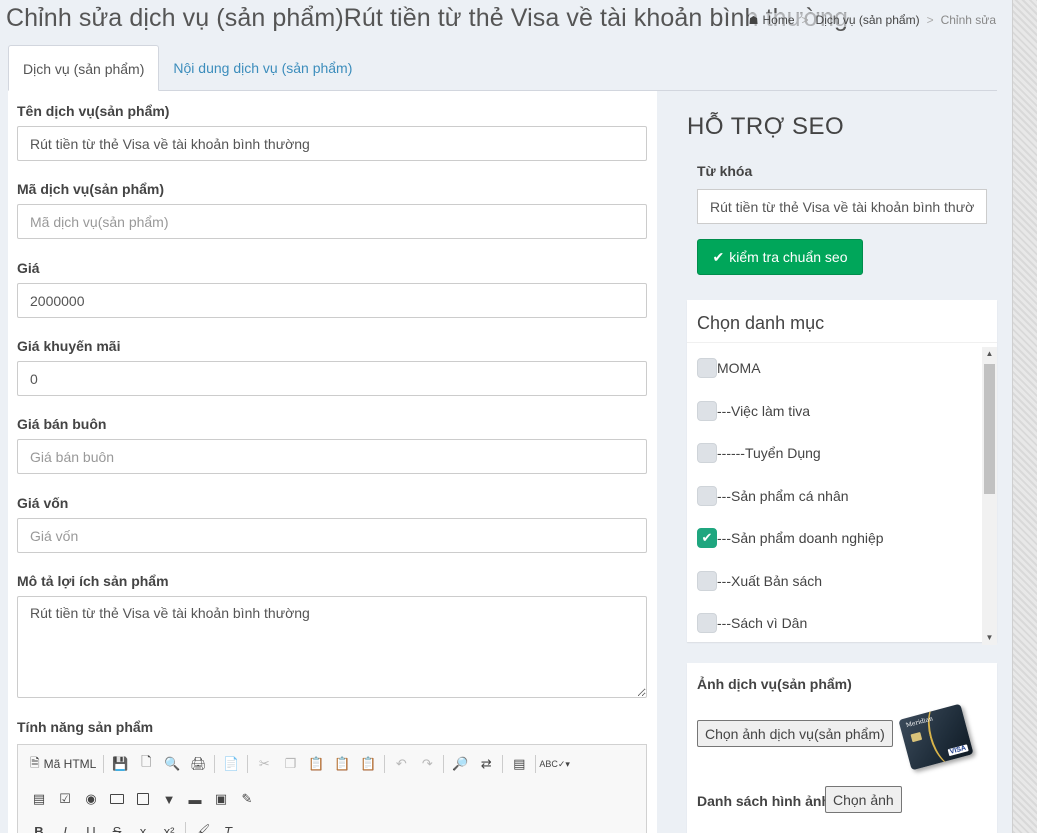 The width and height of the screenshot is (1037, 833). What do you see at coordinates (35, 762) in the screenshot?
I see `source-icon: 🗎` at bounding box center [35, 762].